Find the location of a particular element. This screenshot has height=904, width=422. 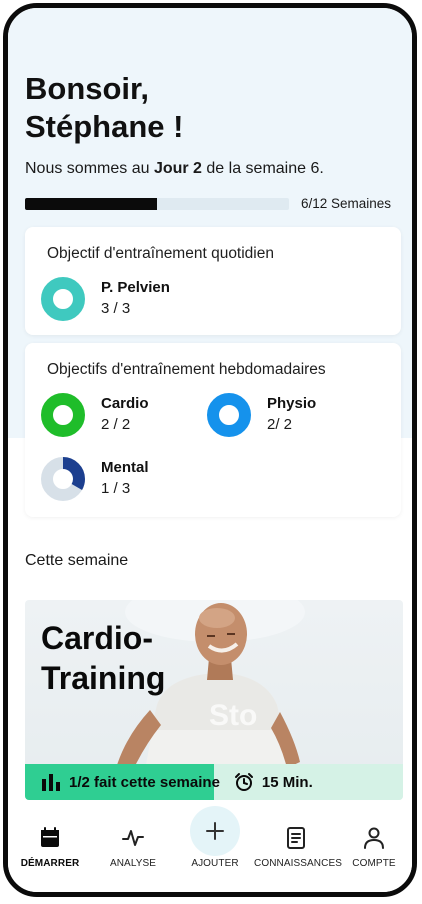

workout-title-line-2: Training is located at coordinates (103, 678).